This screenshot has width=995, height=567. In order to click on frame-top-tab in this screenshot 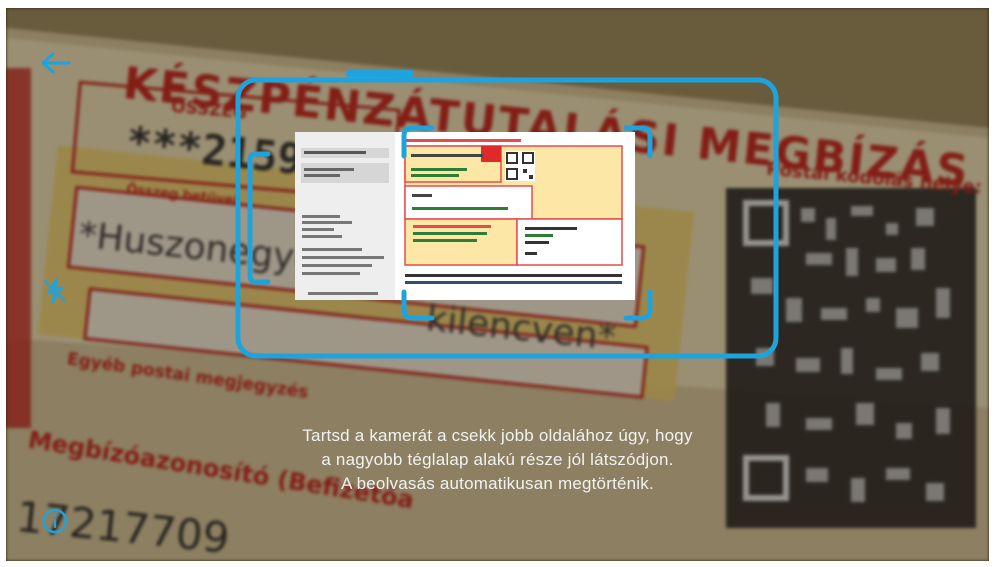, I will do `click(380, 73)`.